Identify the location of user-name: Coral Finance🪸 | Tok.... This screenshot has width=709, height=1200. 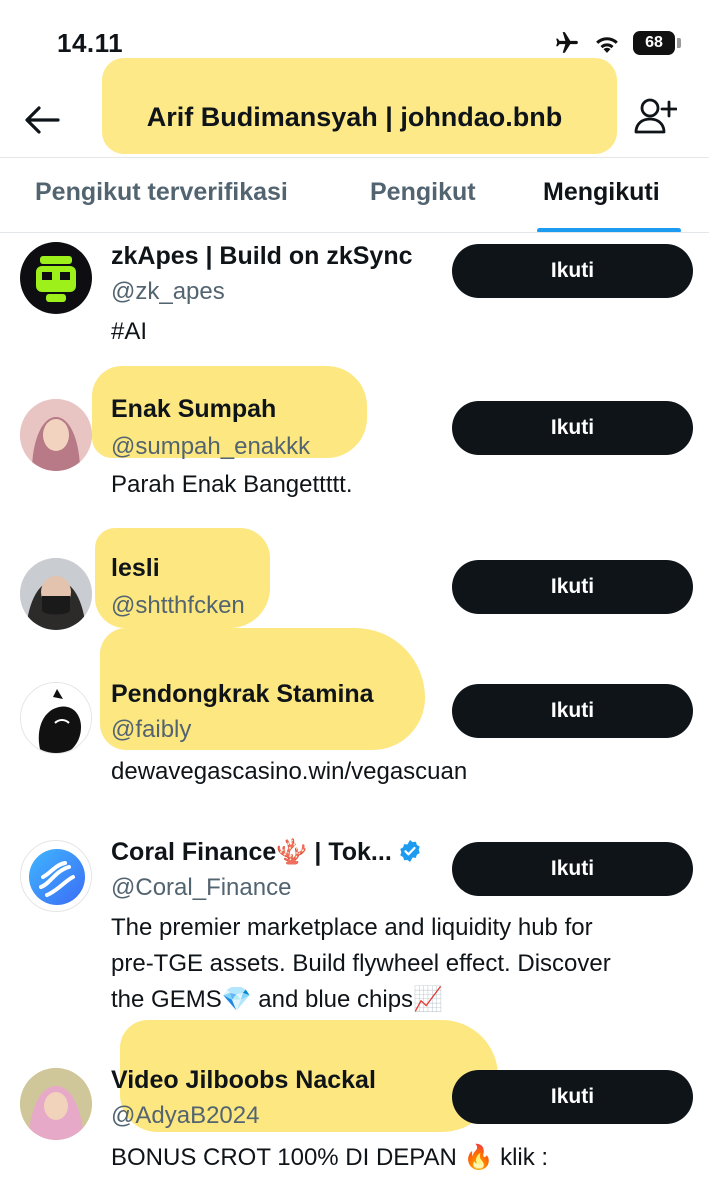
(266, 852).